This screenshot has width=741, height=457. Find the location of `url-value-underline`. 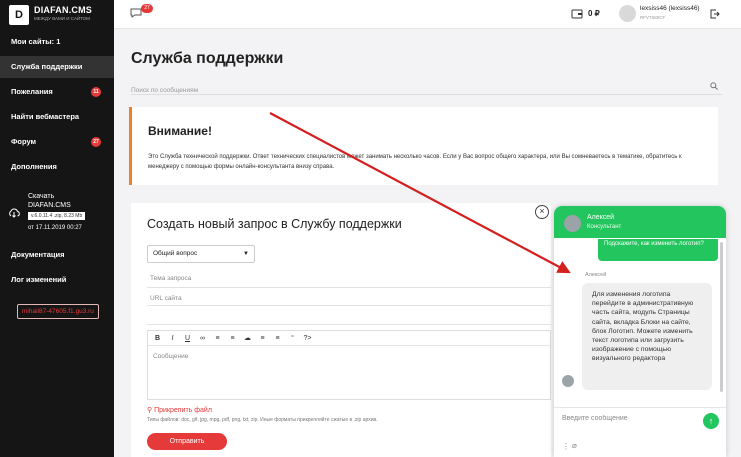

url-value-underline is located at coordinates (349, 324).